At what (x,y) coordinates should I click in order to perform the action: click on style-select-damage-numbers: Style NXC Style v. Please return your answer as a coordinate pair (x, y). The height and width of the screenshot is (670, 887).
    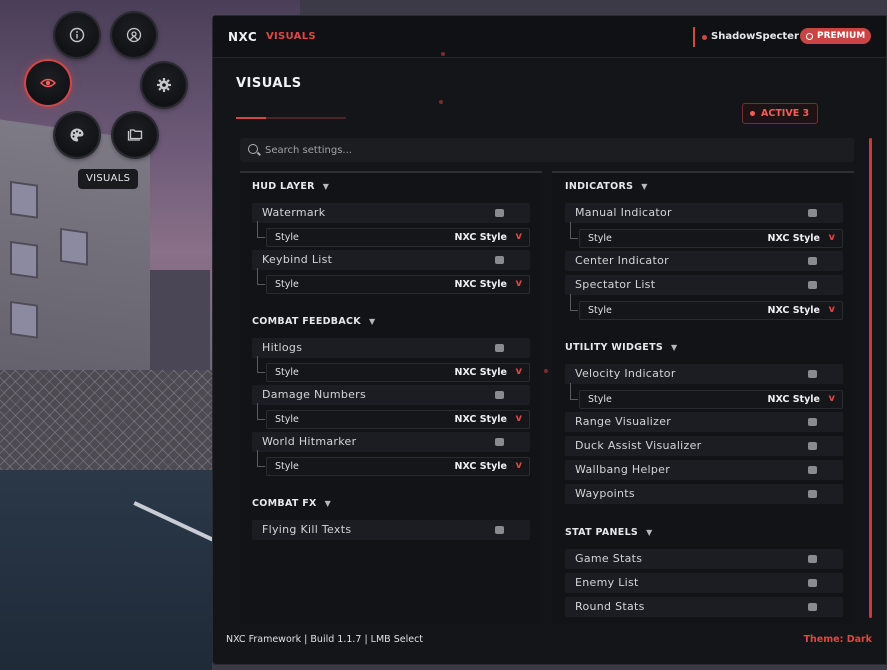
    Looking at the image, I should click on (393, 416).